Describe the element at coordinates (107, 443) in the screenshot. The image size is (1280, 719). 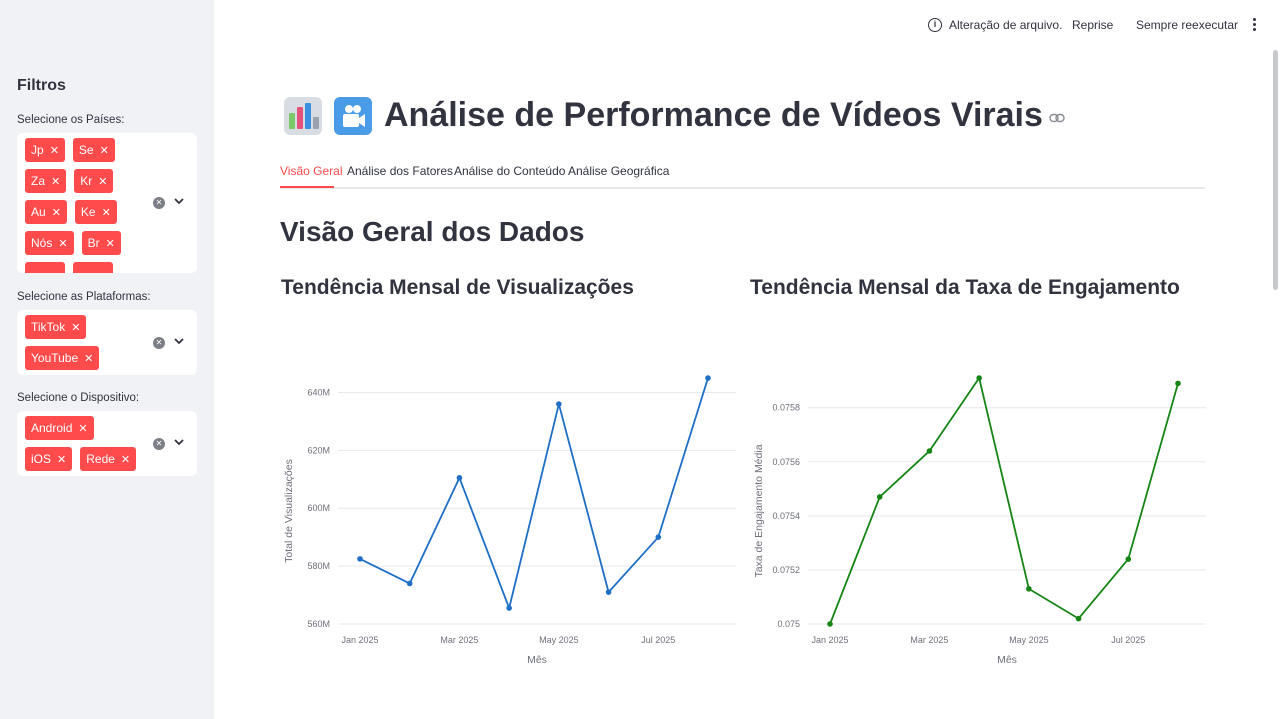
I see `devices-multiselect: Android ✕ iOS ✕ Rede ✕ ✕` at that location.